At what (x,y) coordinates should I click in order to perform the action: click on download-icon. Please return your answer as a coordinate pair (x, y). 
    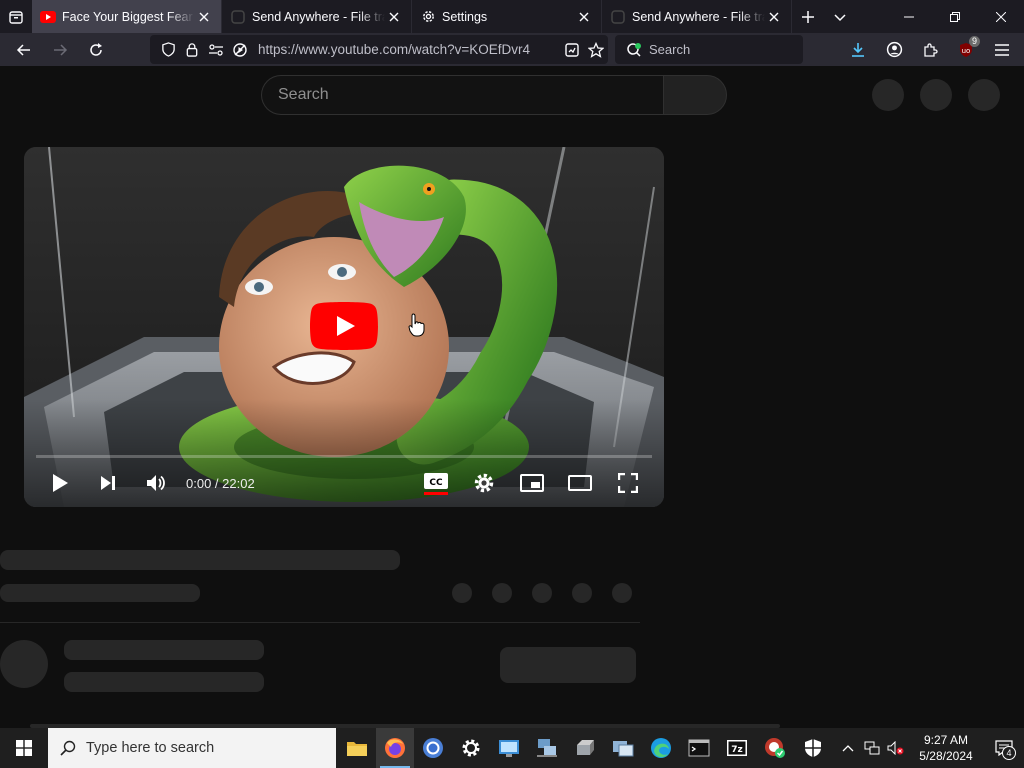
    Looking at the image, I should click on (858, 49).